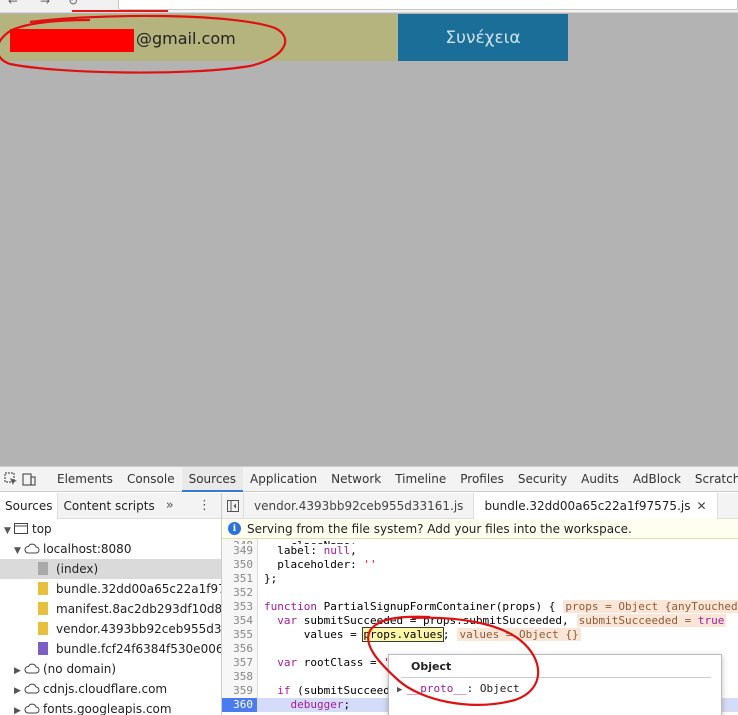  I want to click on tree-item-label: top, so click(42, 529).